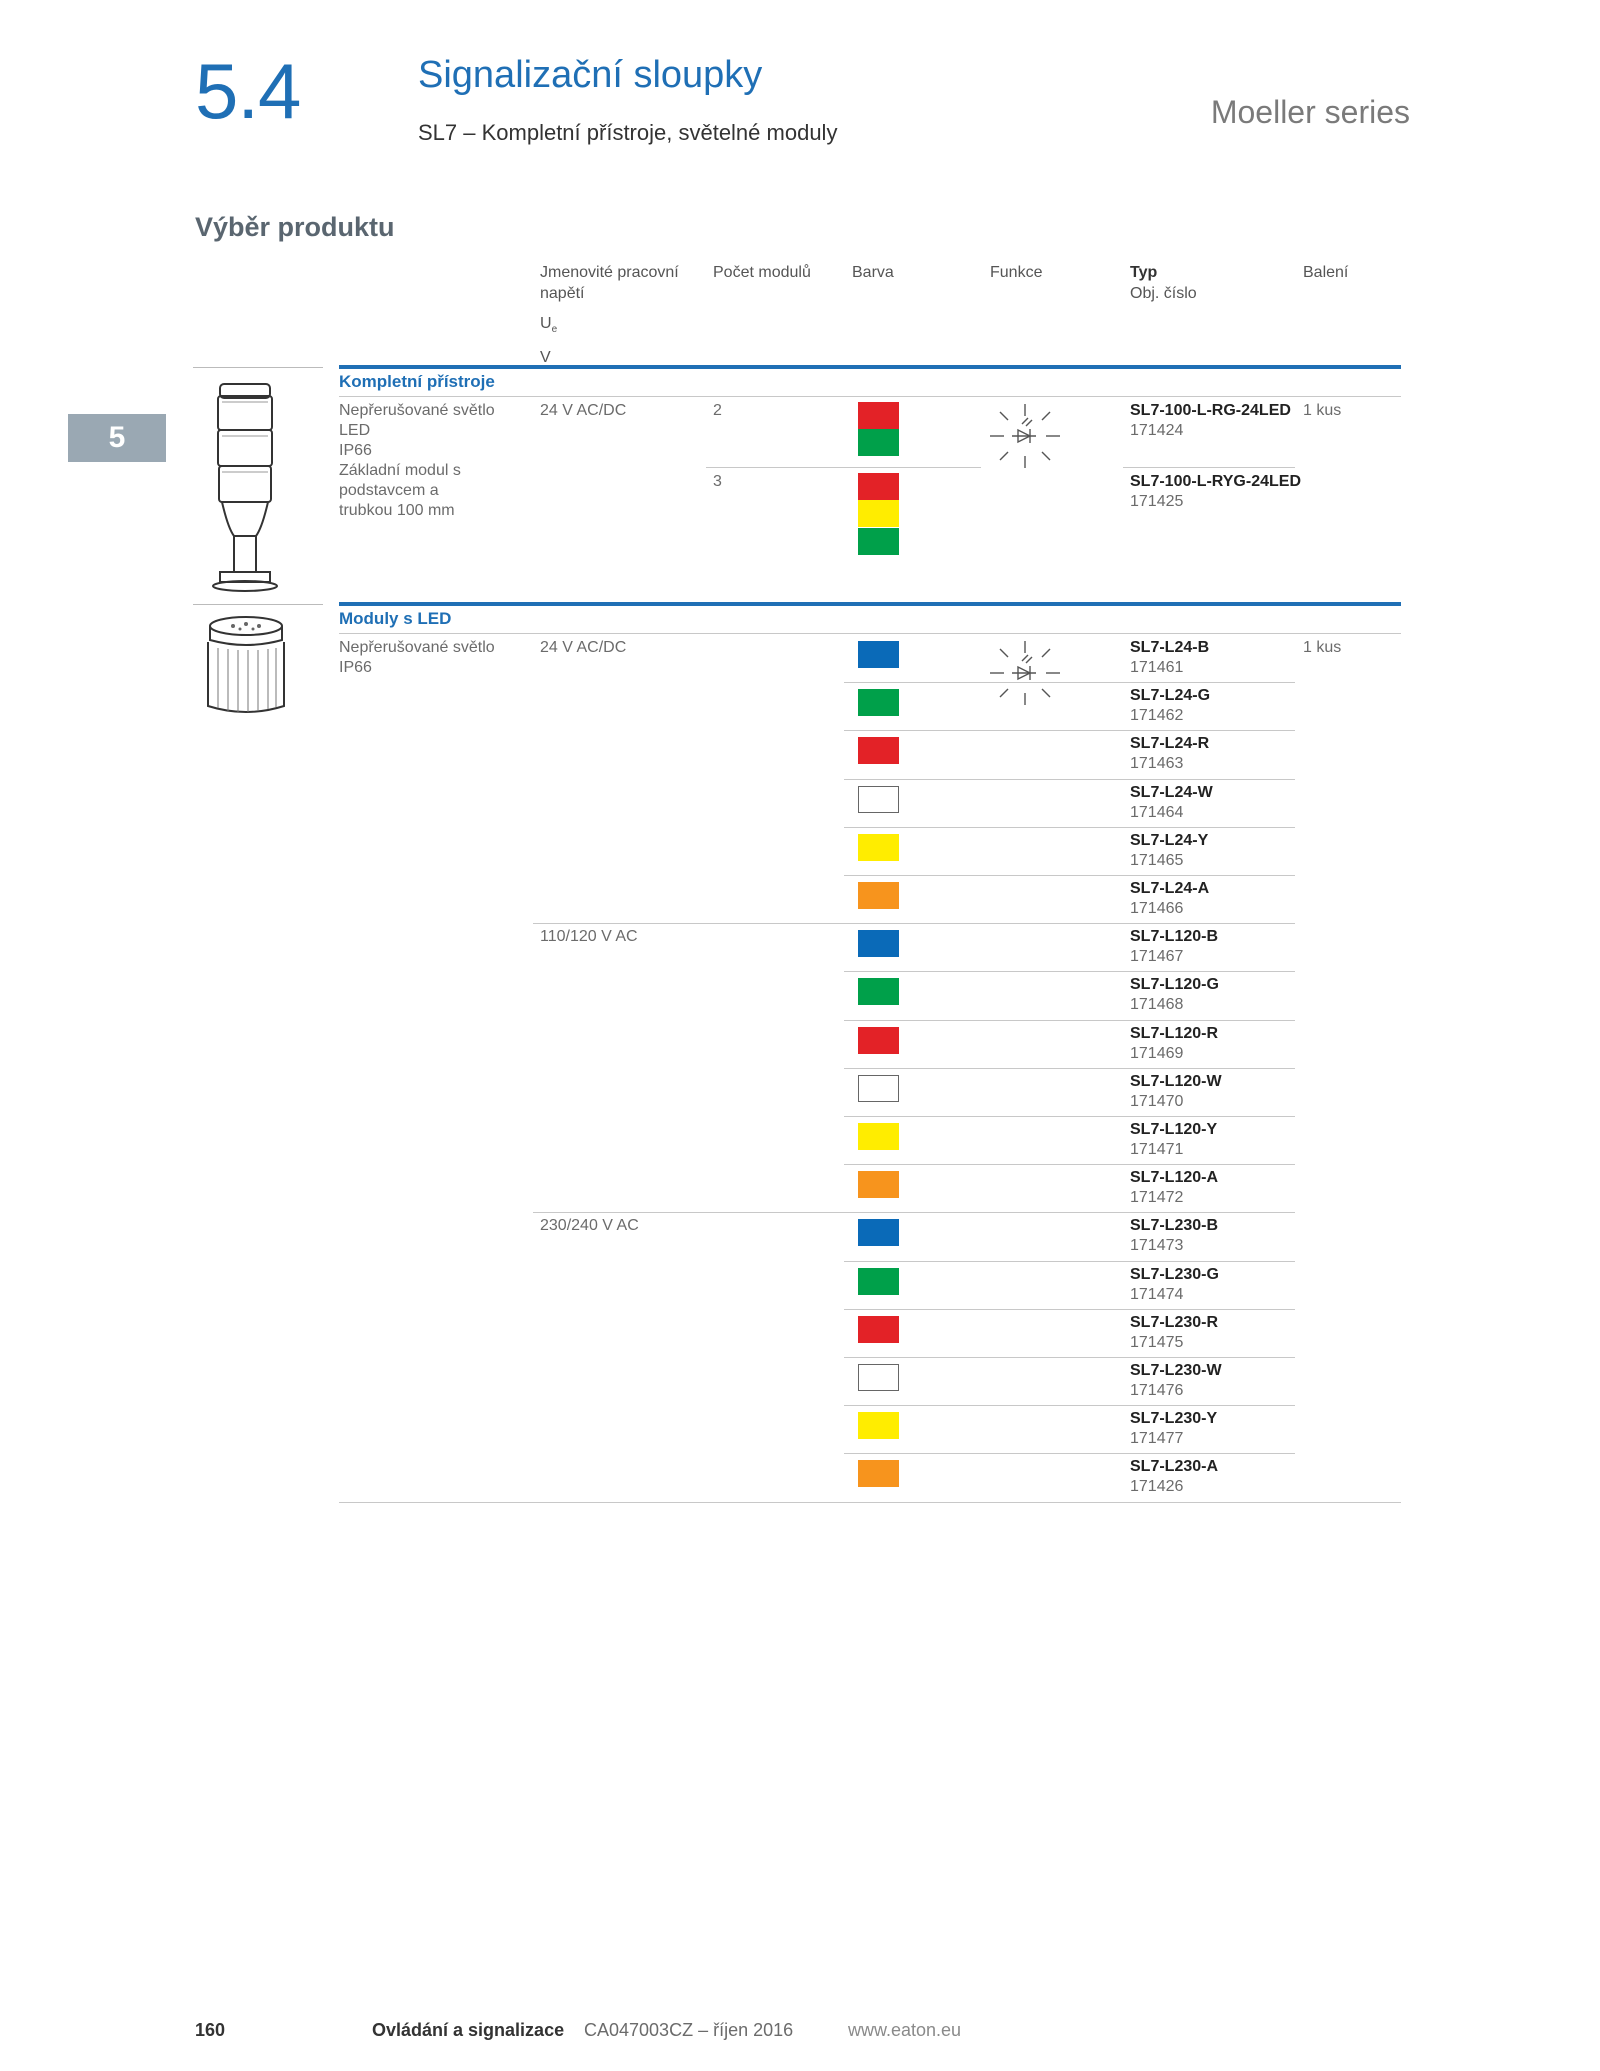 This screenshot has width=1600, height=2071. What do you see at coordinates (395, 618) in the screenshot?
I see `group-title-led: Moduly s LED` at bounding box center [395, 618].